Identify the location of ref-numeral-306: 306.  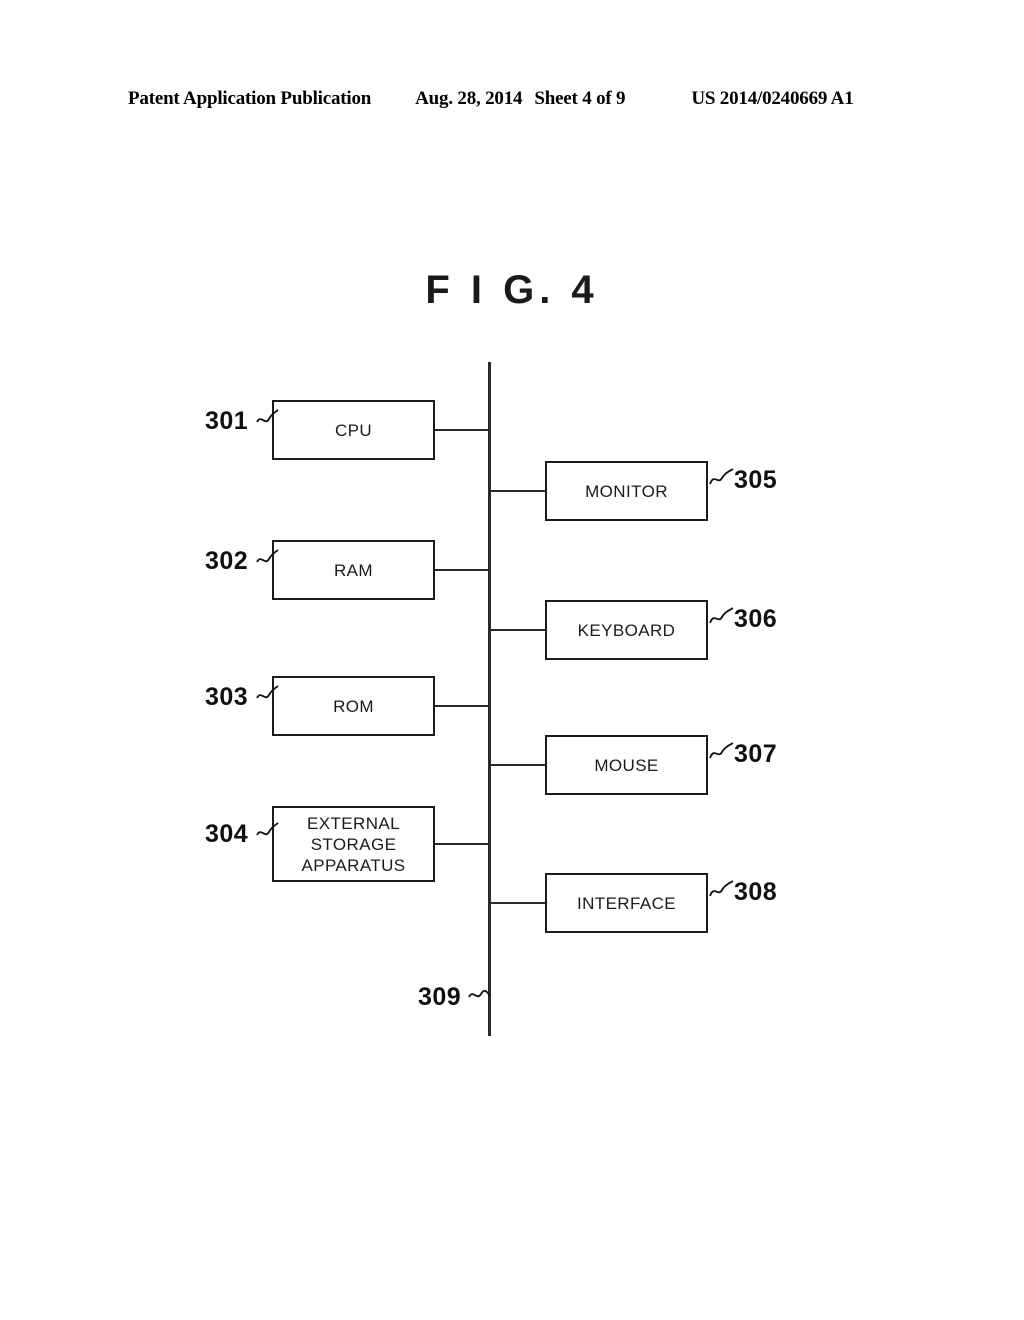
(756, 619).